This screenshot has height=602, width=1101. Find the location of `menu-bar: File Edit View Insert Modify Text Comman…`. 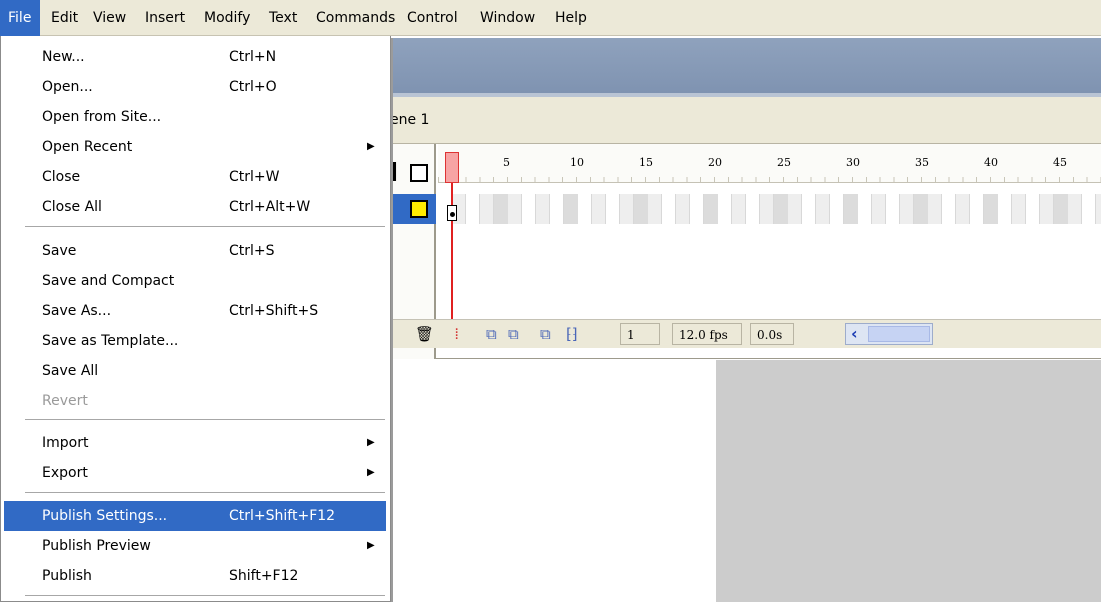

menu-bar: File Edit View Insert Modify Text Comman… is located at coordinates (550, 18).